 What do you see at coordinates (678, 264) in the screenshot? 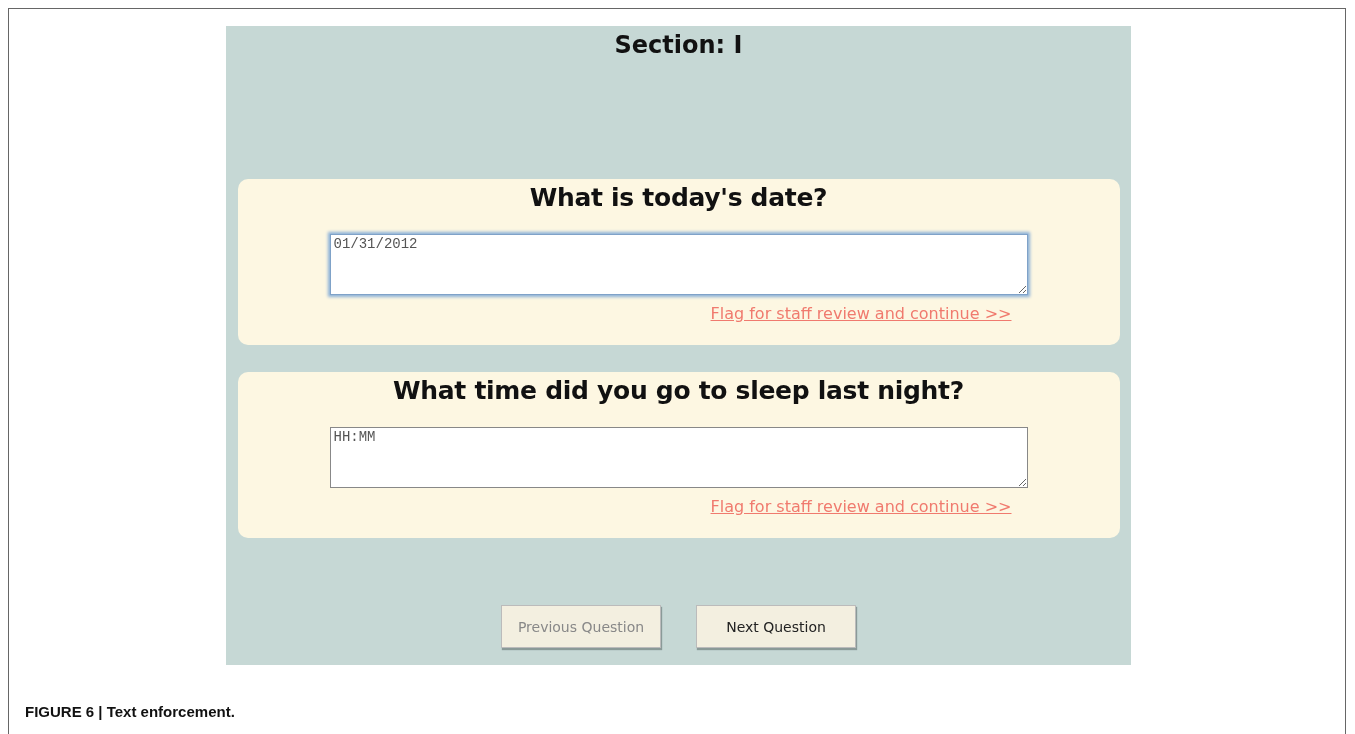
I see `answer-field: 01/31/2012` at bounding box center [678, 264].